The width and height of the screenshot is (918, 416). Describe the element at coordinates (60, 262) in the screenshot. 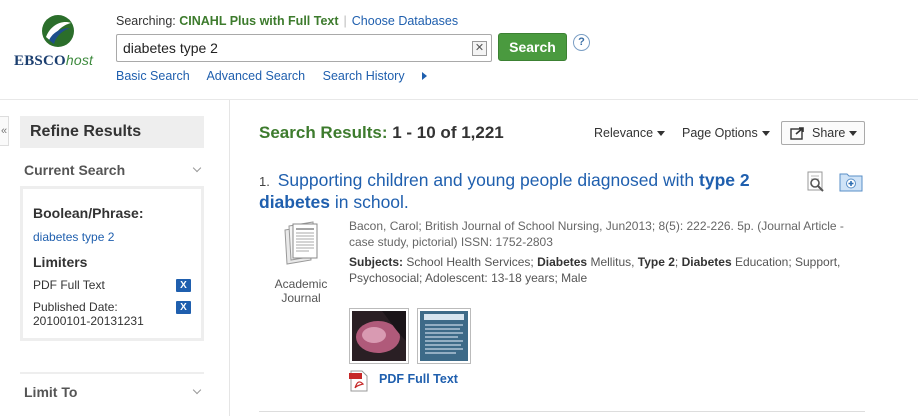

I see `limiters-label: Limiters` at that location.